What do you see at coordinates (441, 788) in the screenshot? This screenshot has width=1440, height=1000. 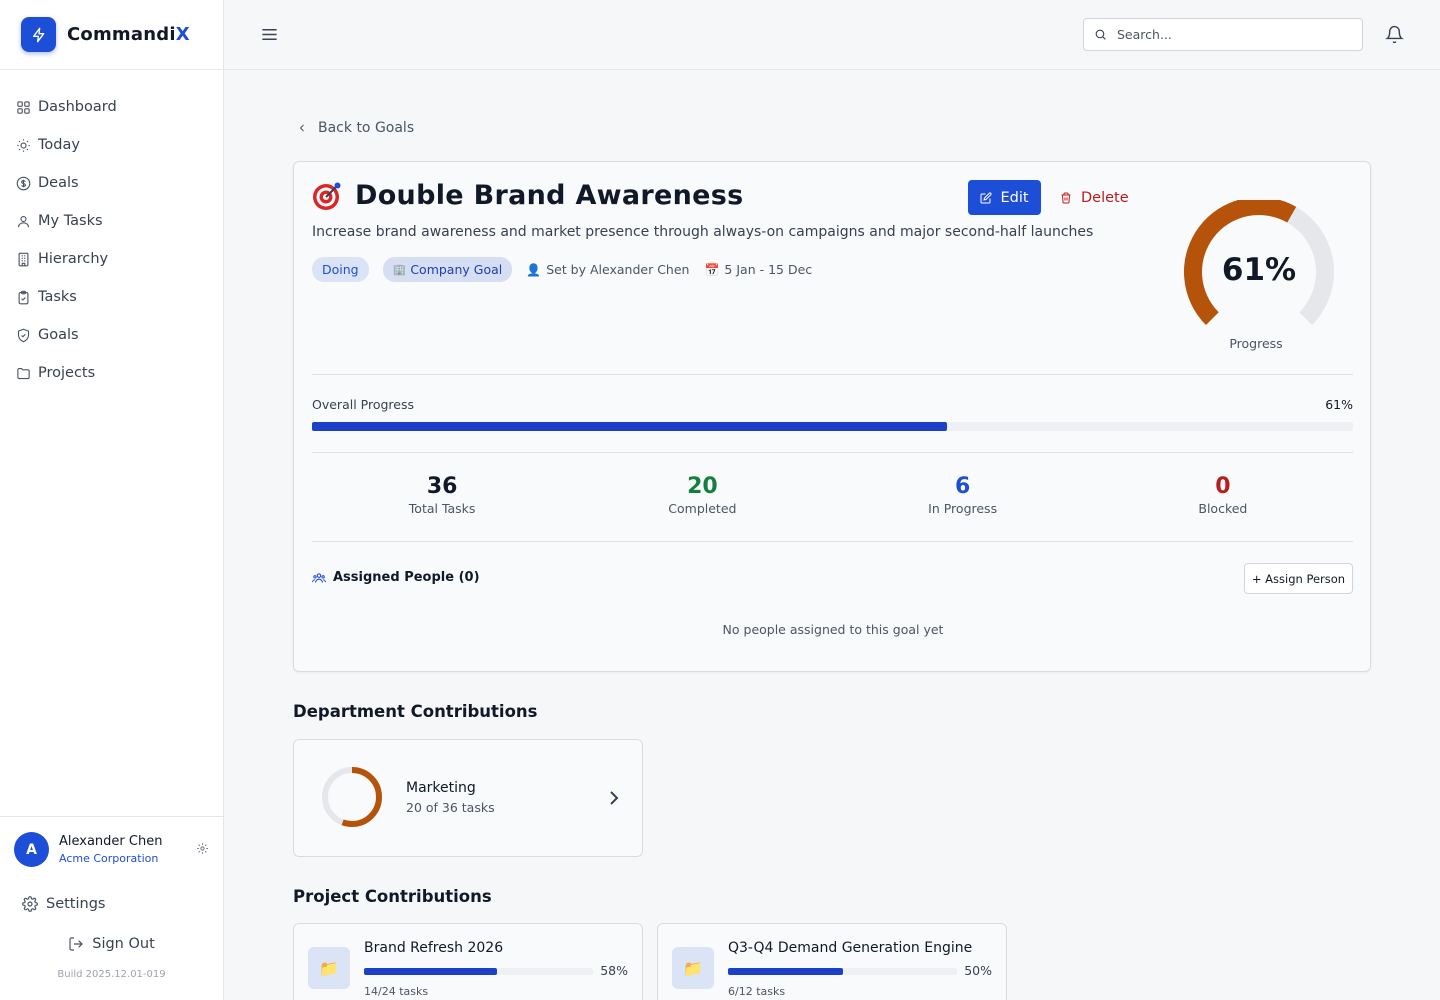 I see `department-name: Marketing` at bounding box center [441, 788].